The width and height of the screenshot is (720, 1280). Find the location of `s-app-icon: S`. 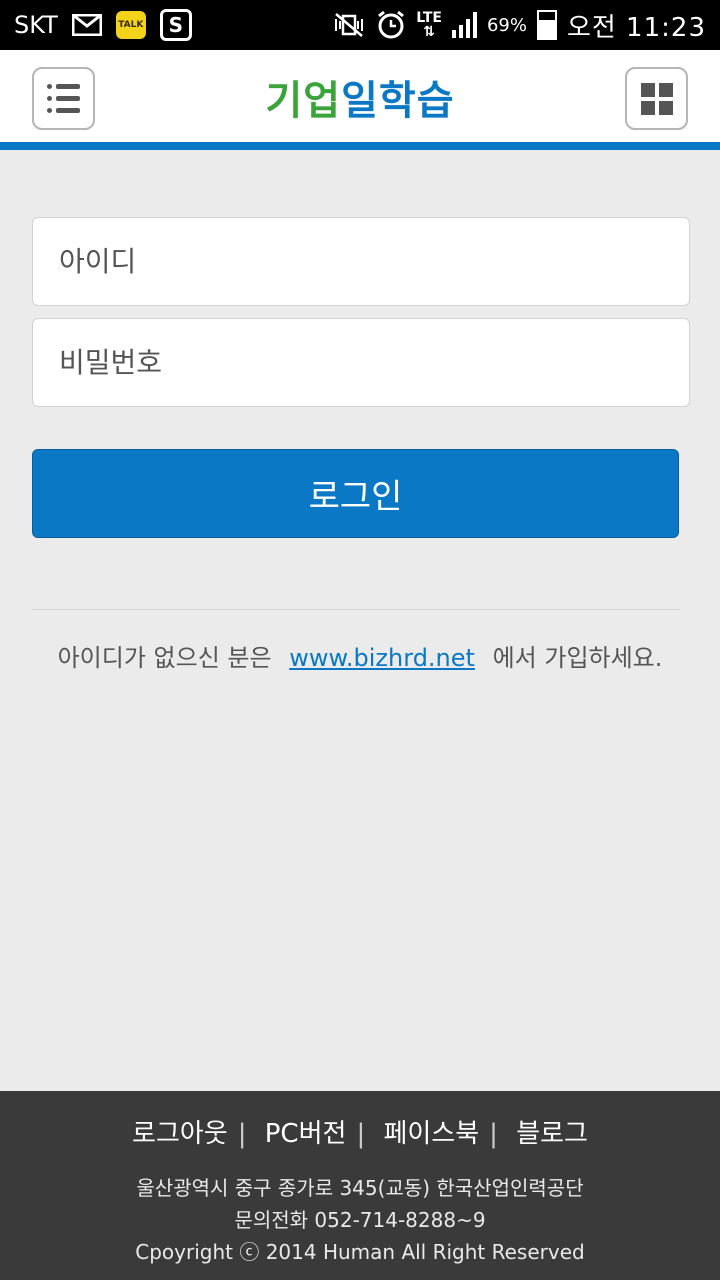

s-app-icon: S is located at coordinates (175, 25).